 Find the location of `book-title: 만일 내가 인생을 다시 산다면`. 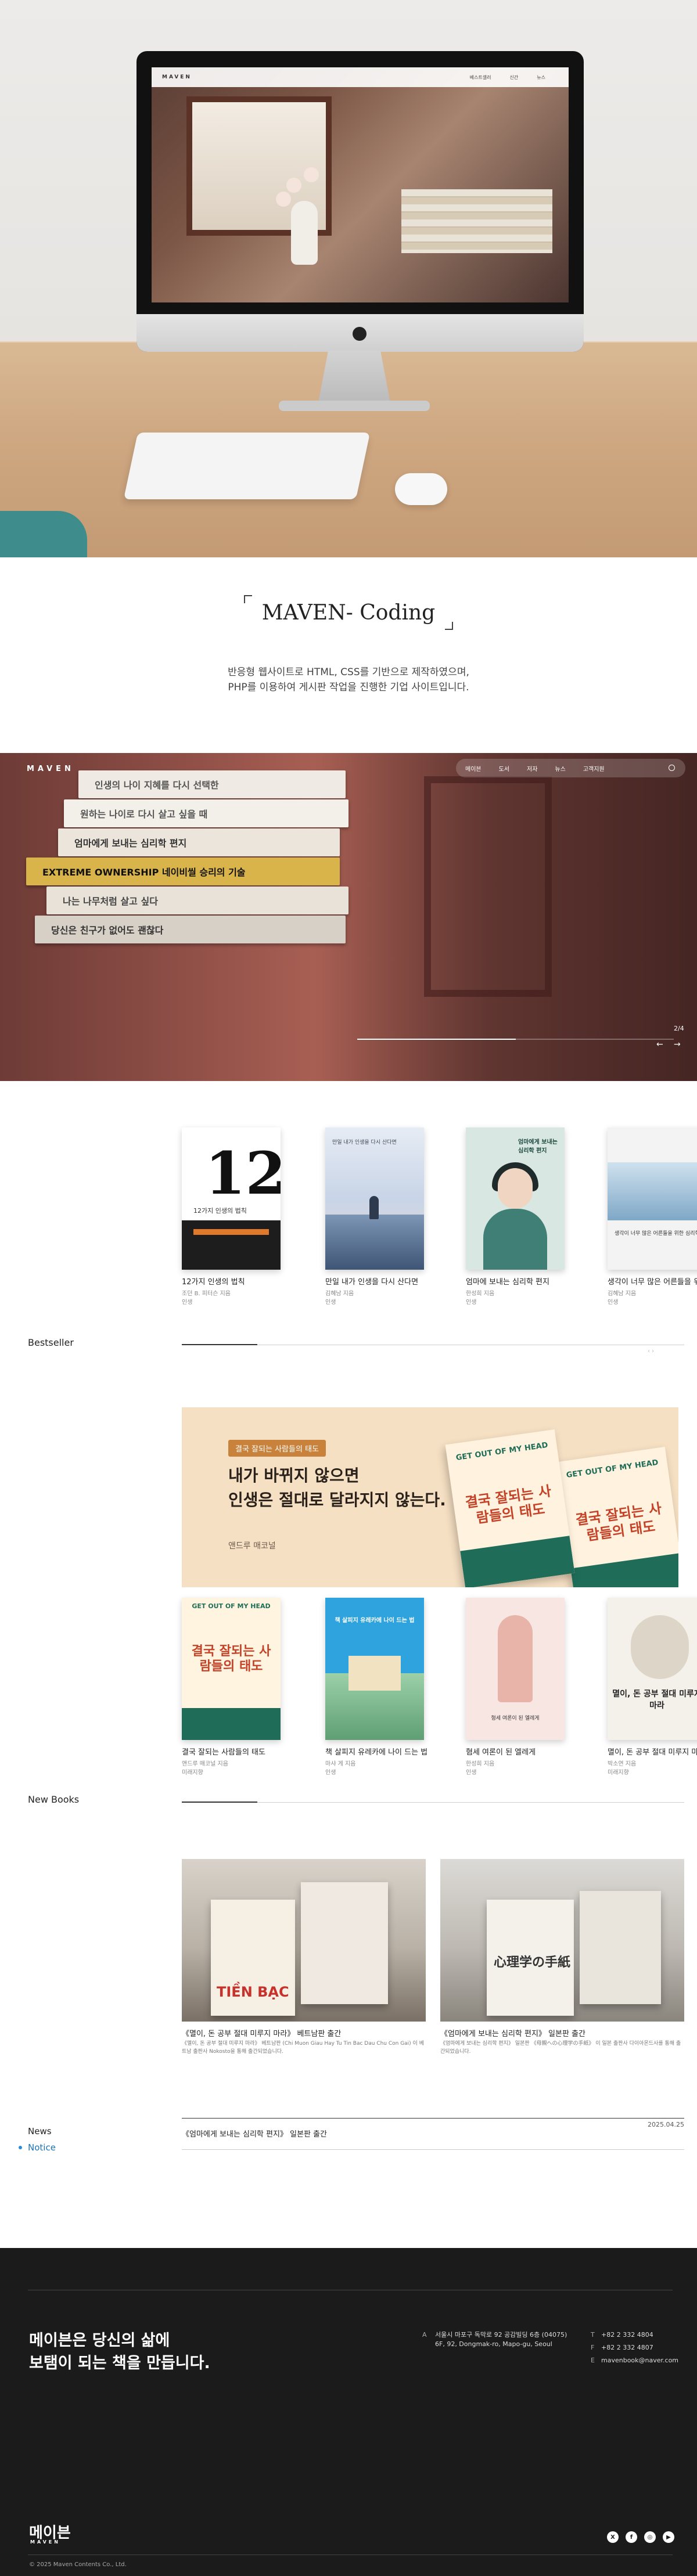

book-title: 만일 내가 인생을 다시 산다면 is located at coordinates (383, 1281).